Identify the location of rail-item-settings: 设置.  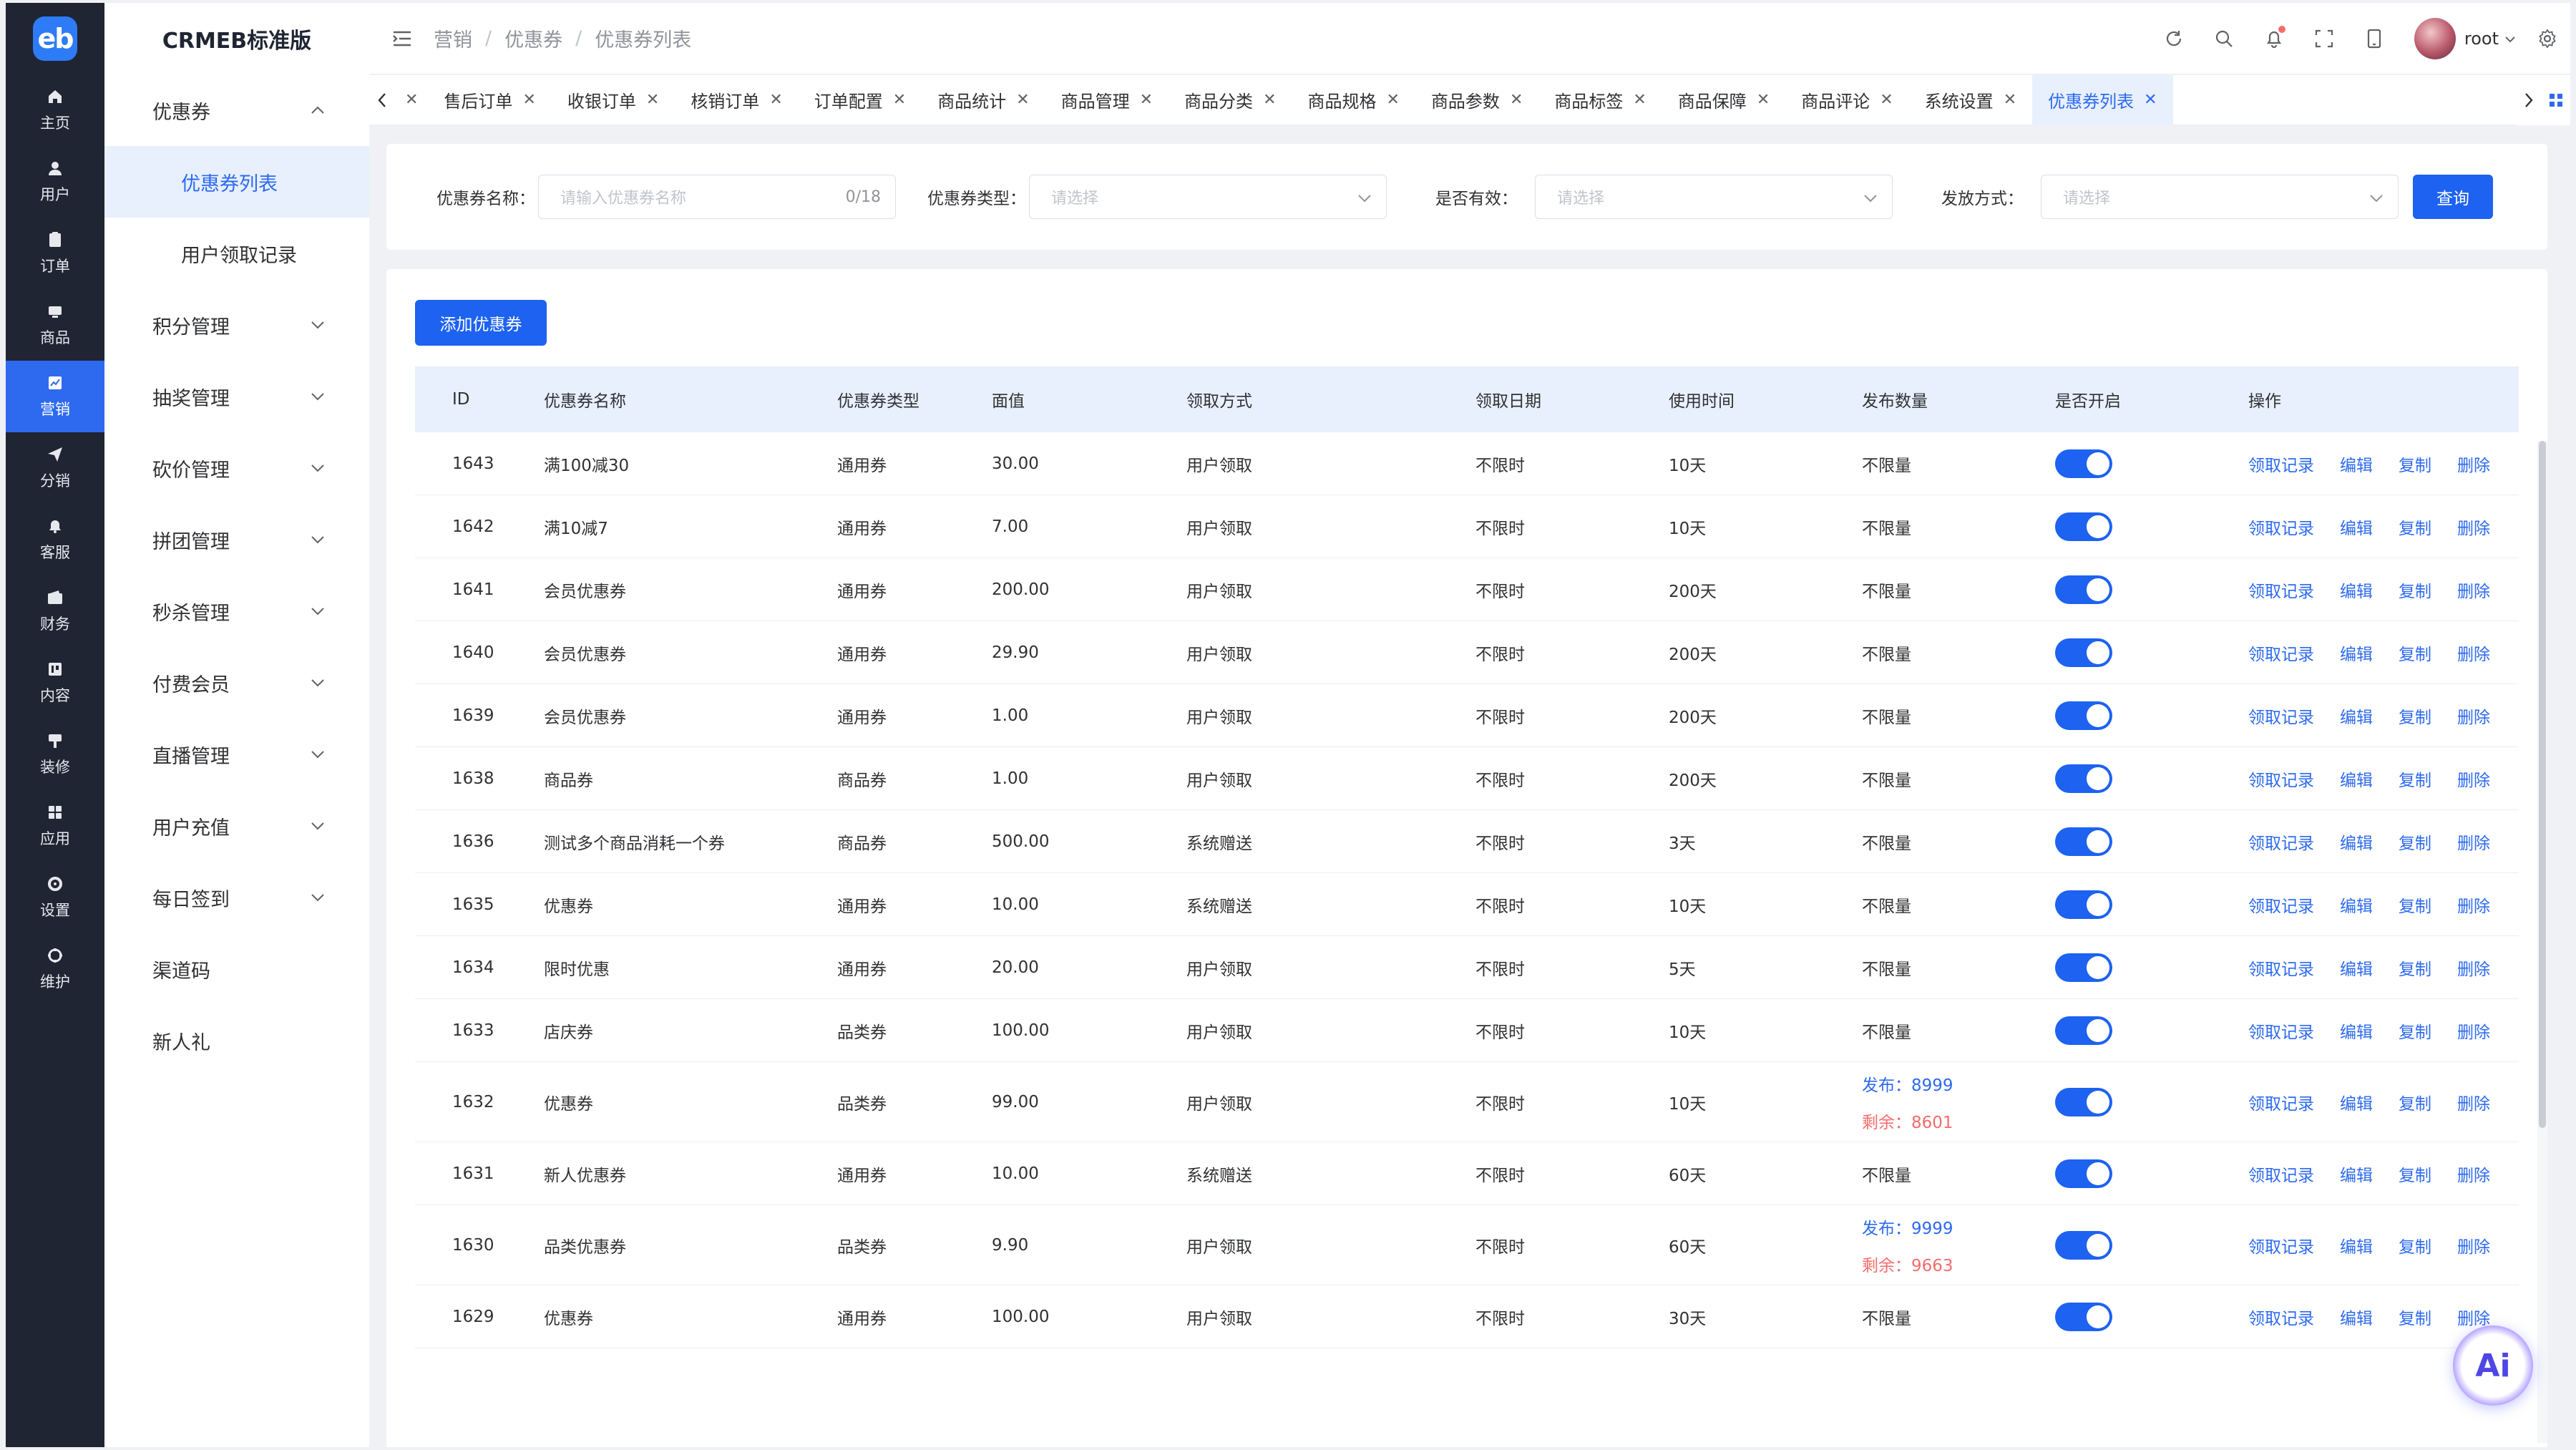
(55, 897).